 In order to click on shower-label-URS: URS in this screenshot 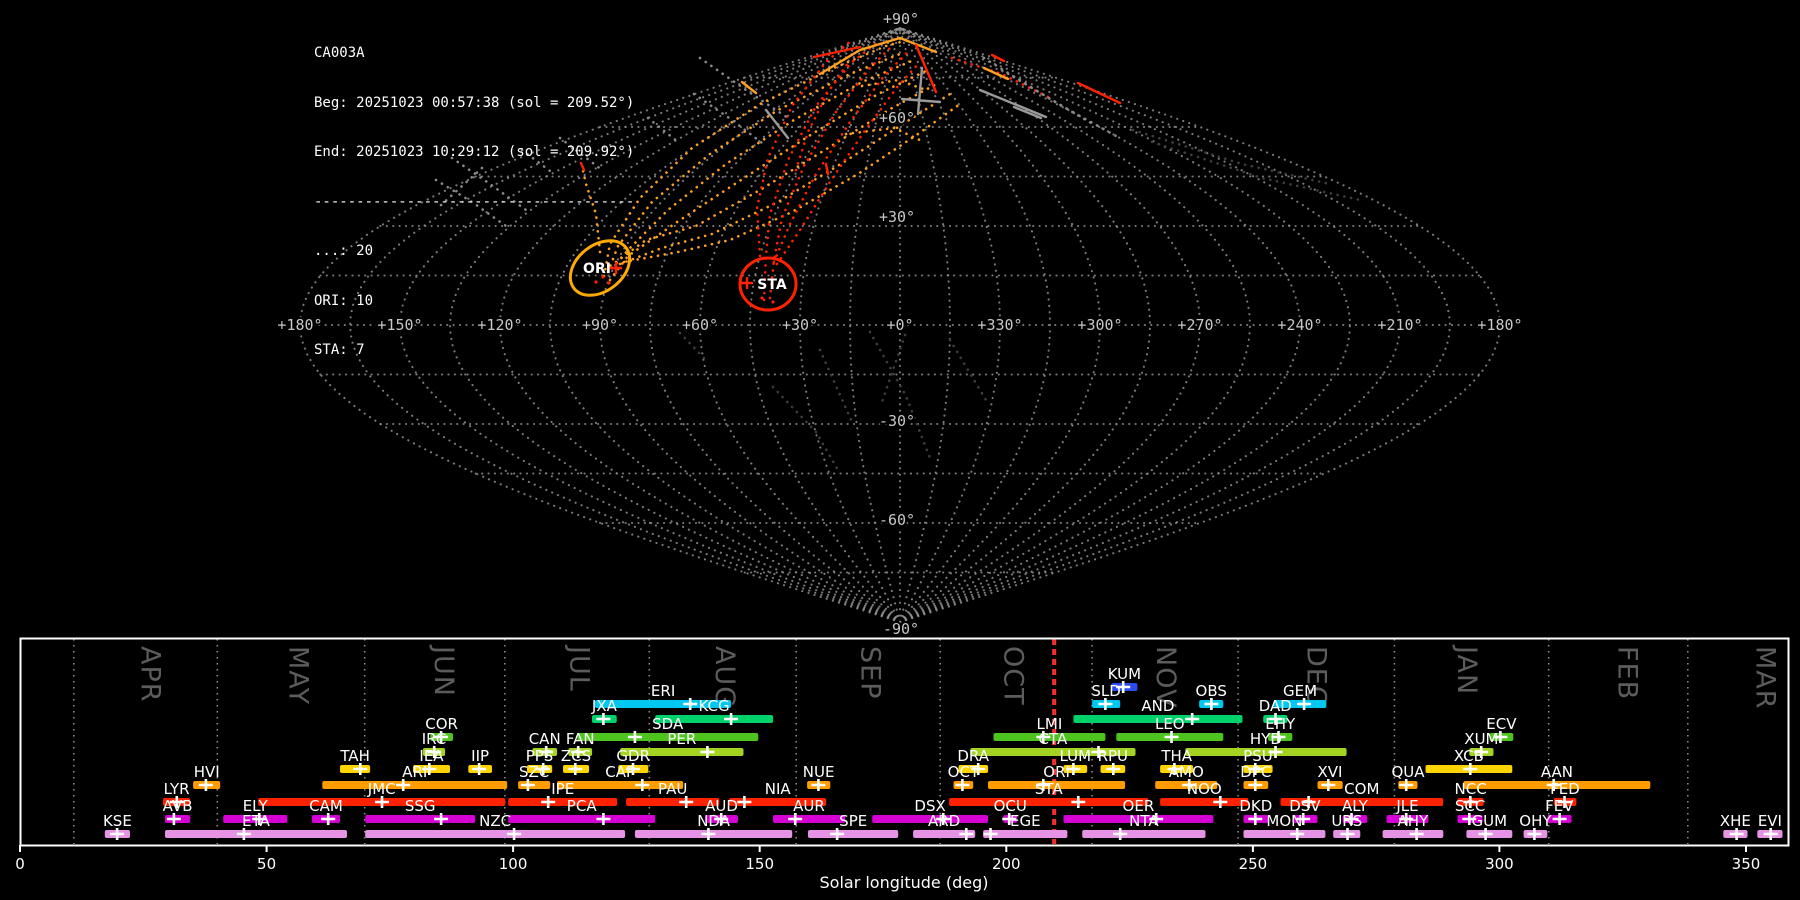, I will do `click(1346, 821)`.